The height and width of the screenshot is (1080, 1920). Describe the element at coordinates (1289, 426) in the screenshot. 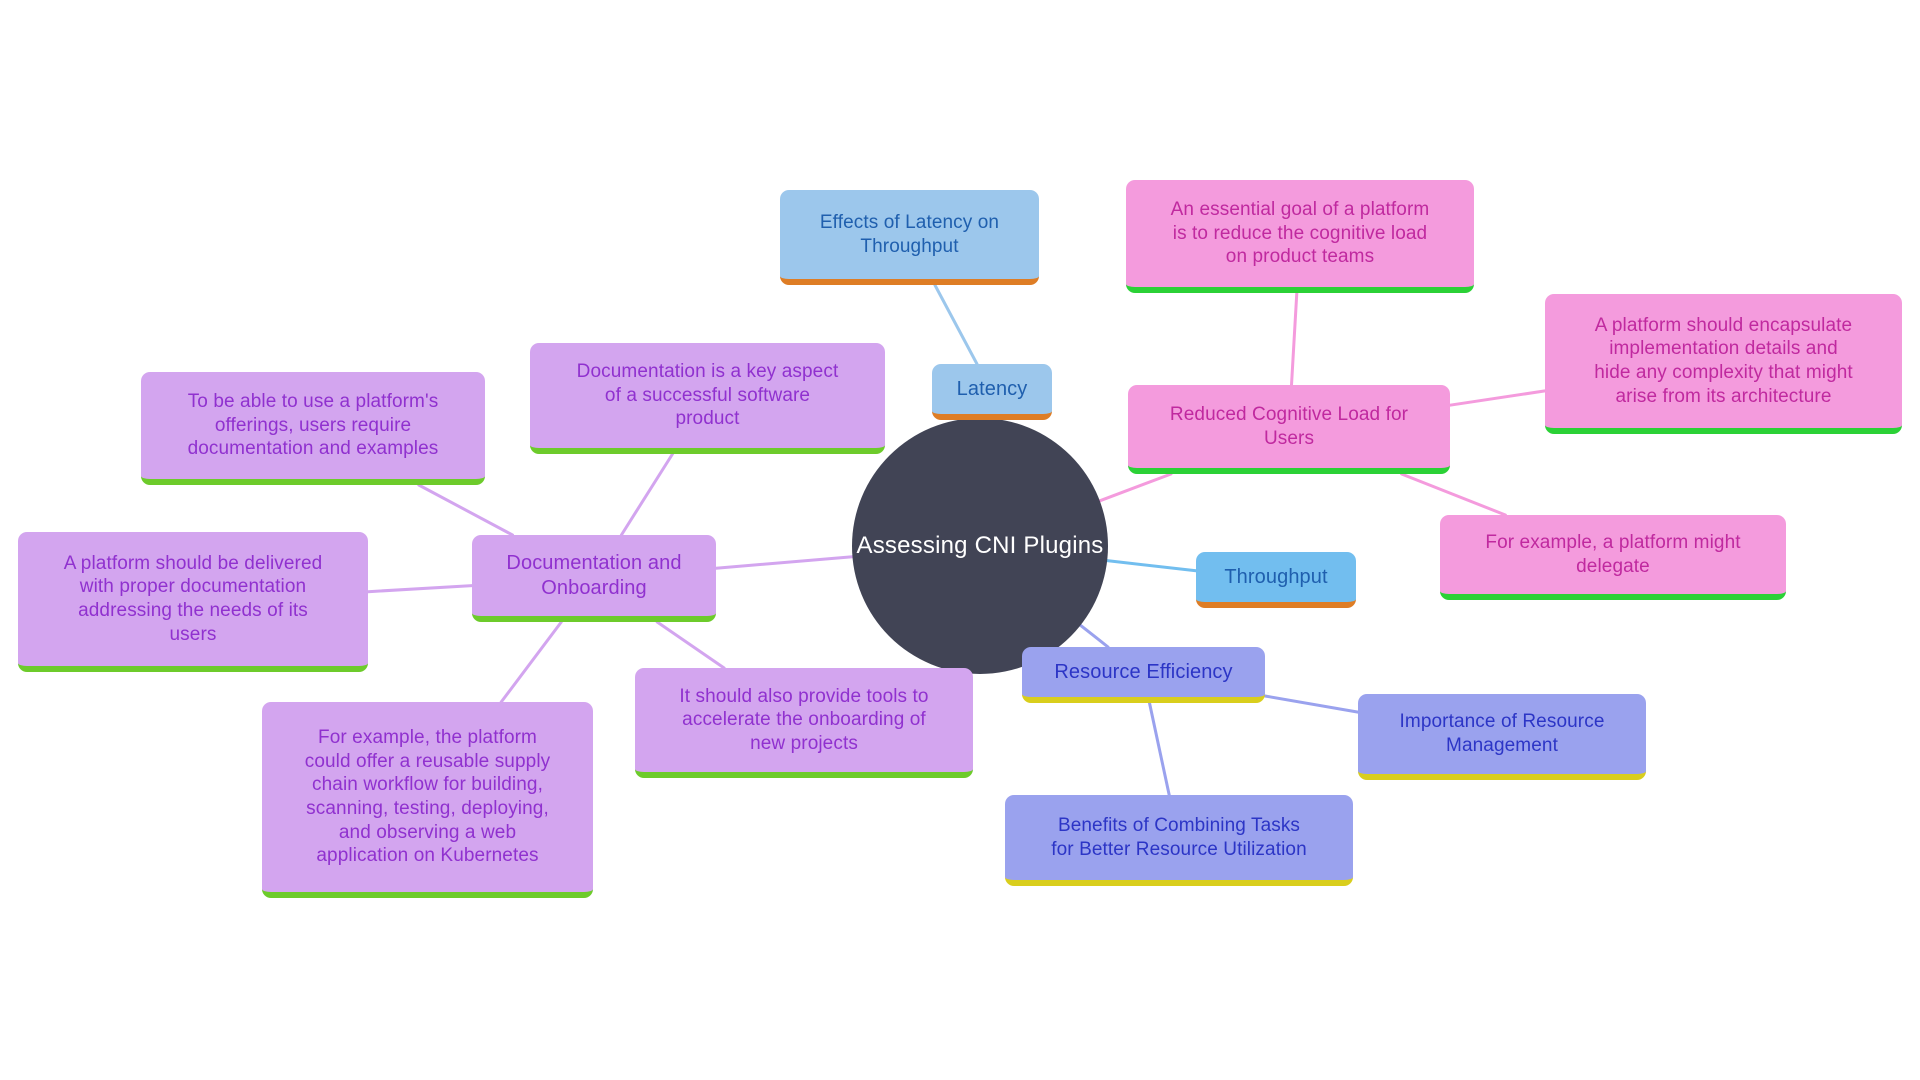

I see `node-label-reduced-cognitive-load: Reduced Cognitive Load for Users` at that location.